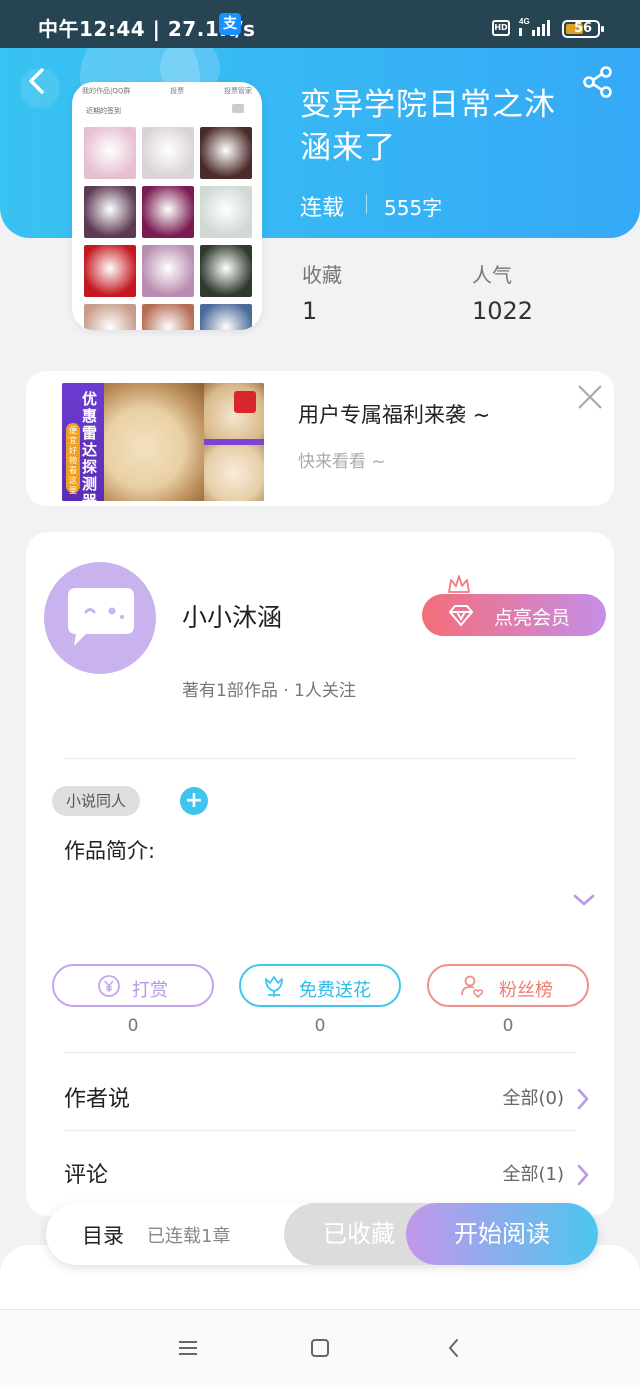  What do you see at coordinates (394, 415) in the screenshot?
I see `promo-title: 用户专属福利来袭 ~` at bounding box center [394, 415].